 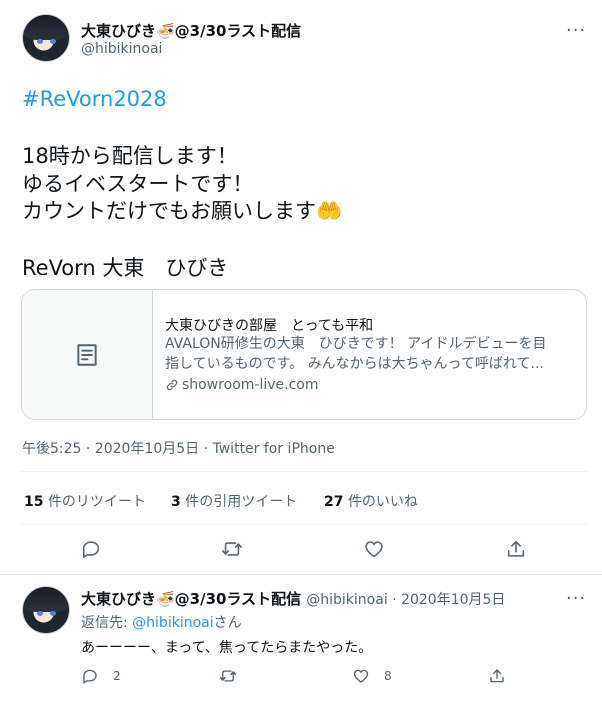 I want to click on like-count: 8, so click(x=388, y=676).